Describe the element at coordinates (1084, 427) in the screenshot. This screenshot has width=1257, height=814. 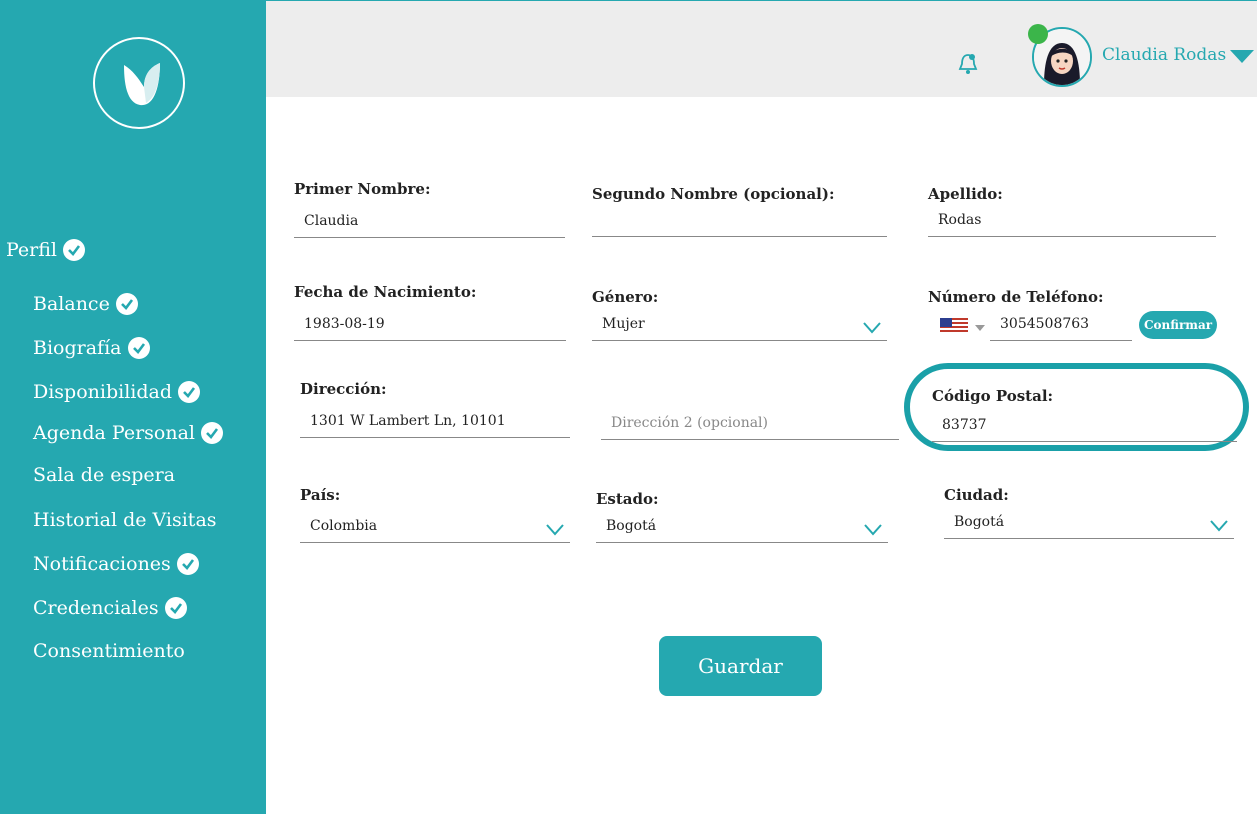
I see `postal-code-field: 83737` at that location.